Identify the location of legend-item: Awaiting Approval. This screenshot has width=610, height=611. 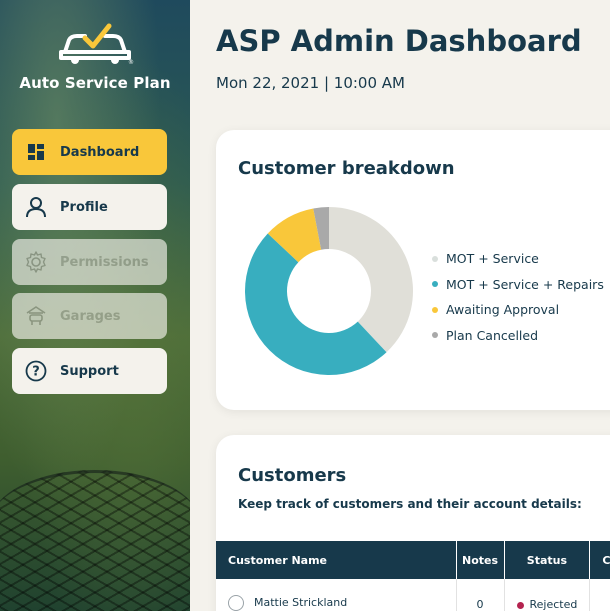
(518, 310).